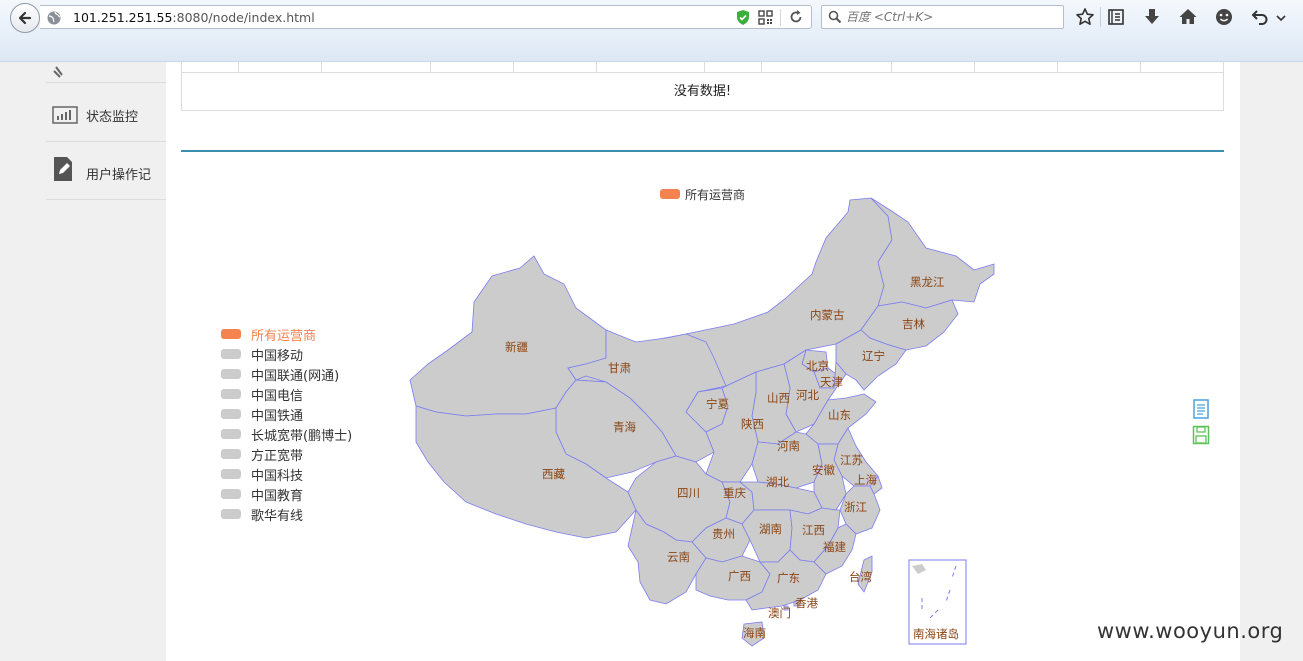 The width and height of the screenshot is (1303, 661). What do you see at coordinates (936, 634) in the screenshot?
I see `label-nanhai: 南海诸岛` at bounding box center [936, 634].